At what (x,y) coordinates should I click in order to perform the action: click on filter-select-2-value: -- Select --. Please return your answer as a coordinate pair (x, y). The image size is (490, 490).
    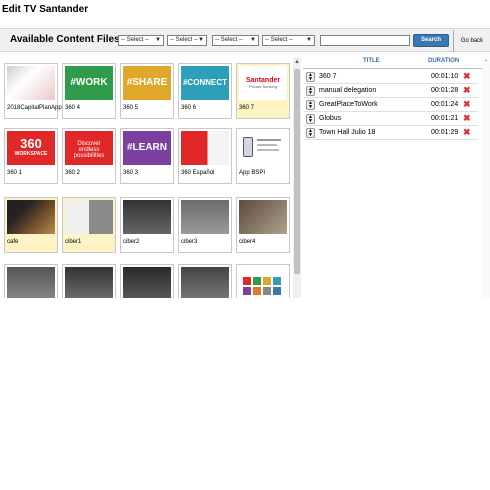
    Looking at the image, I should click on (184, 40).